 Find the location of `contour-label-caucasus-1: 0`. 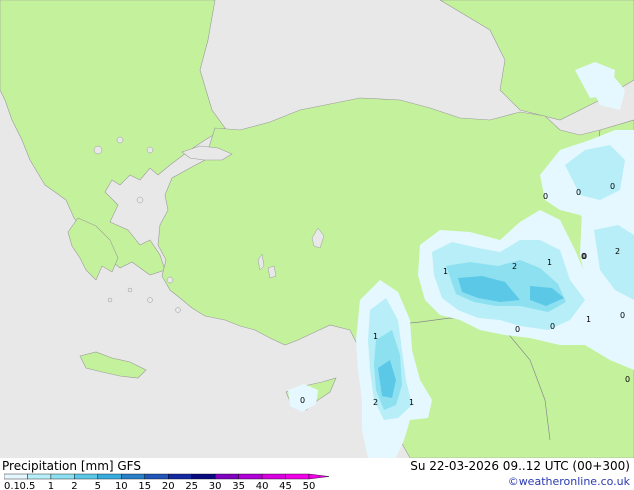

contour-label-caucasus-1: 0 is located at coordinates (545, 196).